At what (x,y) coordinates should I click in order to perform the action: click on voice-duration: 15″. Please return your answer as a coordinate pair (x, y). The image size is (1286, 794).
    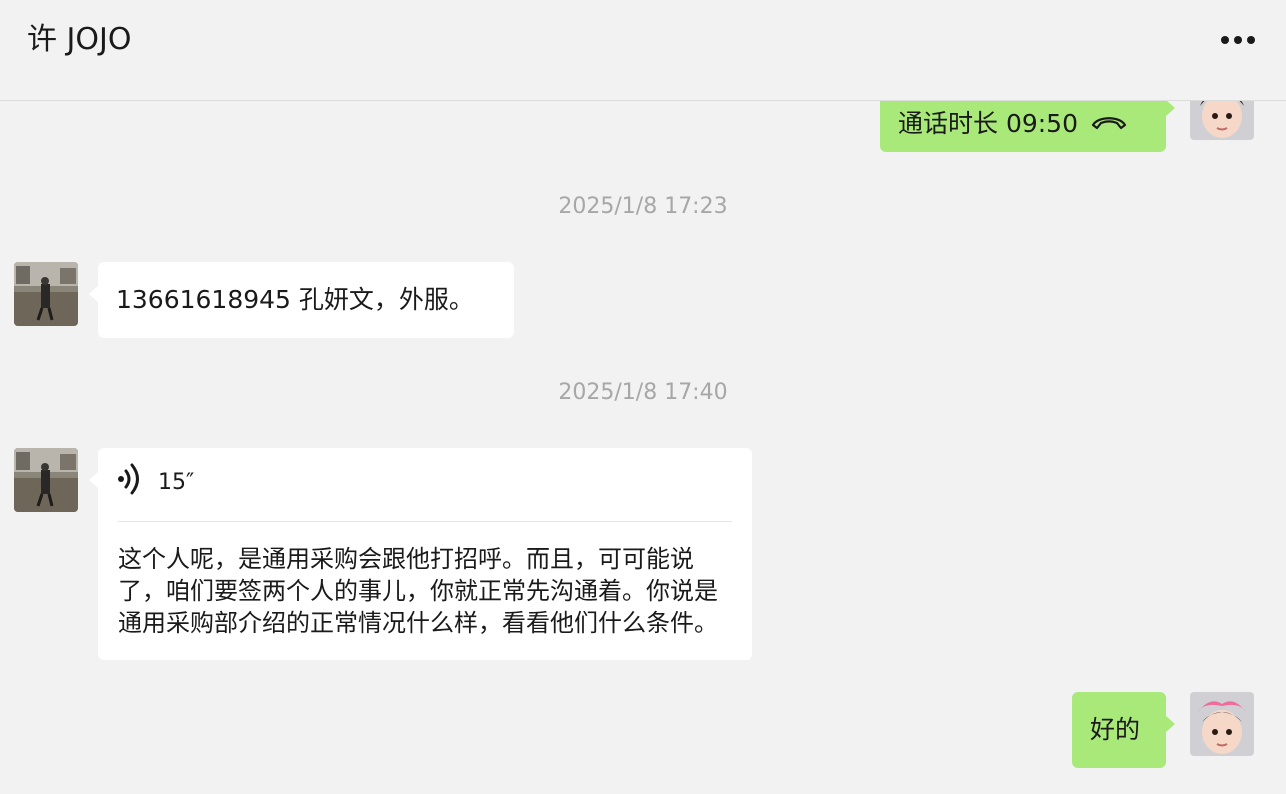
    Looking at the image, I should click on (176, 482).